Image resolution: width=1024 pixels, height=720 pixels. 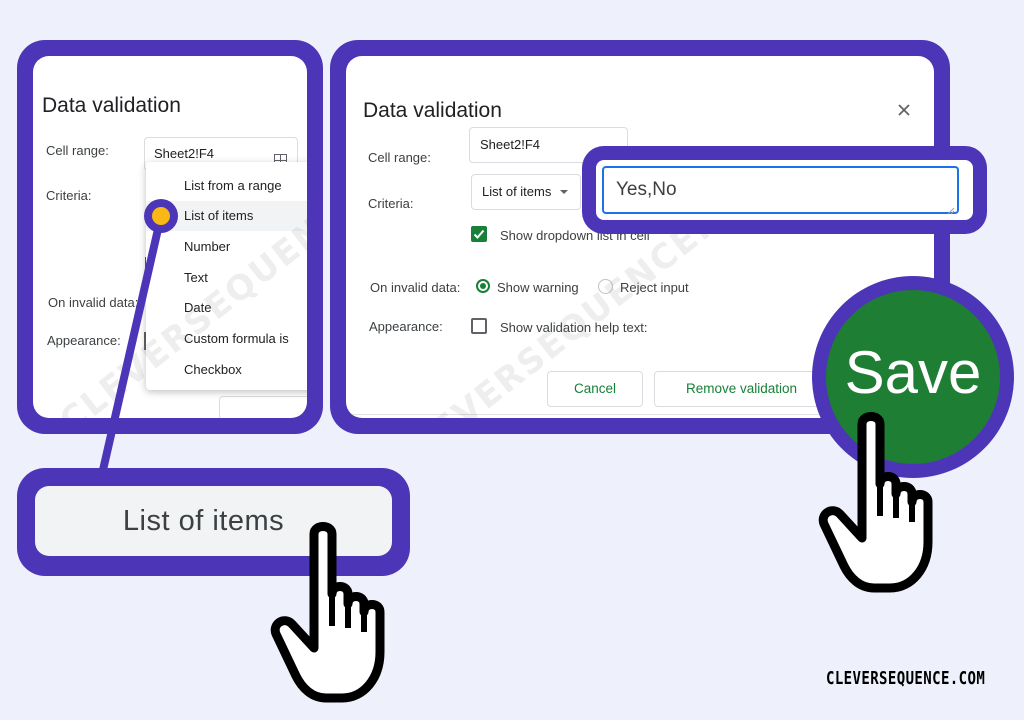 What do you see at coordinates (564, 192) in the screenshot?
I see `dropdown-arrow-icon` at bounding box center [564, 192].